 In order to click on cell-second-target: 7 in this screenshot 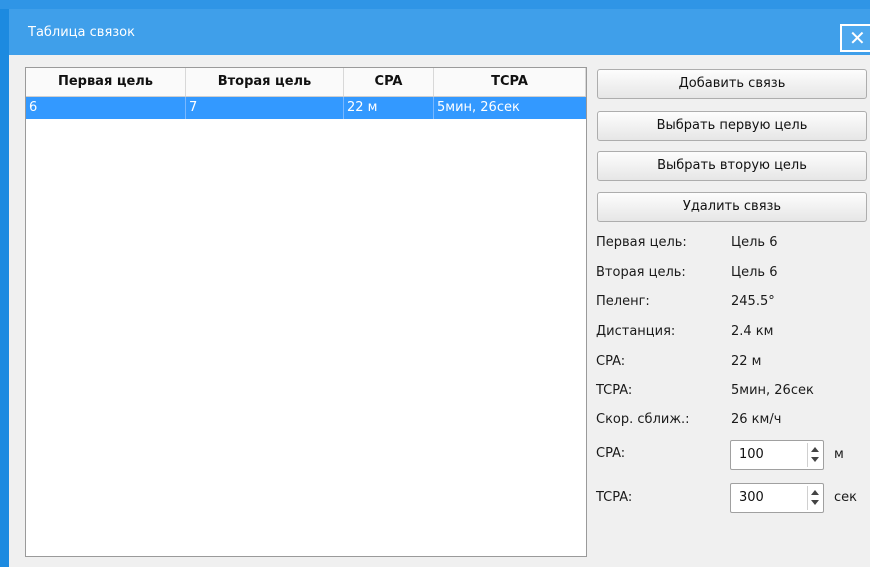, I will do `click(265, 108)`.